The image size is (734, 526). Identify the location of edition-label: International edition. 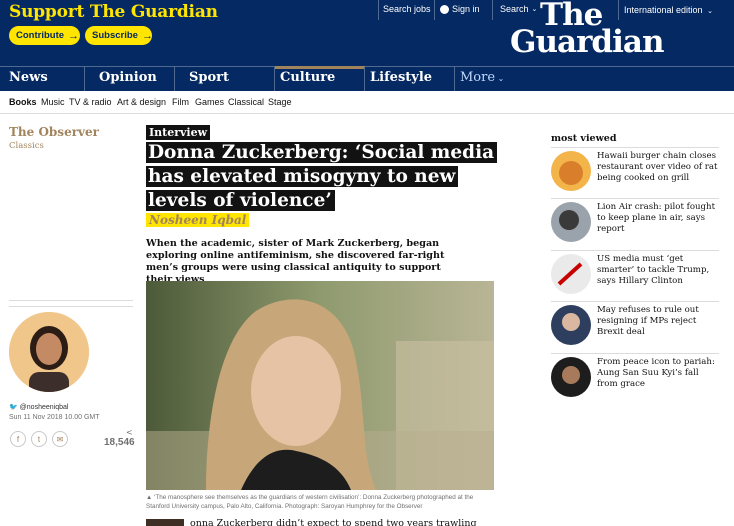
(663, 10).